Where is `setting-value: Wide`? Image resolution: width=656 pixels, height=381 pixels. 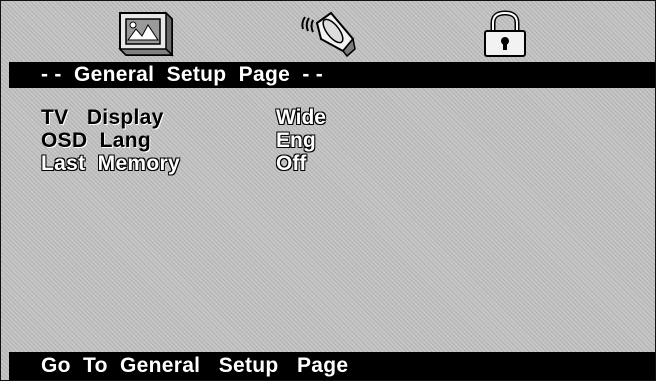
setting-value: Wide is located at coordinates (301, 117).